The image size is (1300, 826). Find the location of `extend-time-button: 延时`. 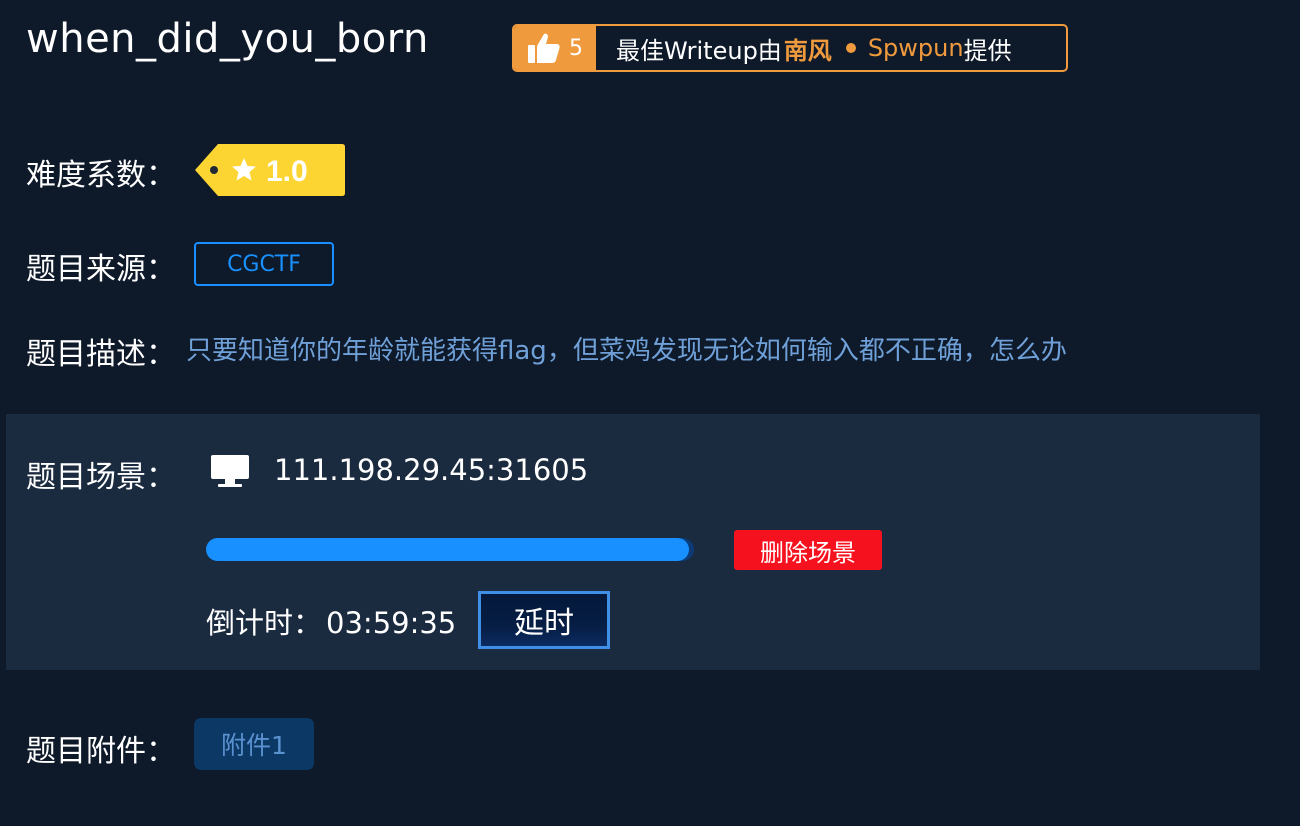

extend-time-button: 延时 is located at coordinates (544, 620).